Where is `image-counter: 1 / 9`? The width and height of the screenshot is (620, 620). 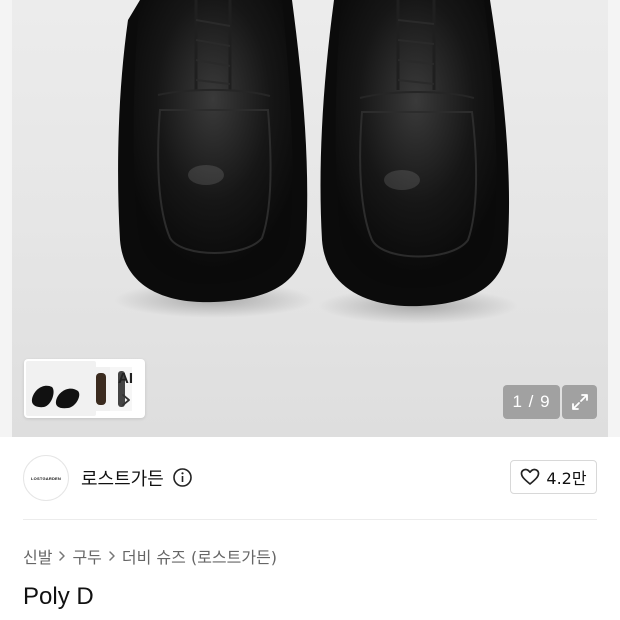
image-counter: 1 / 9 is located at coordinates (531, 402).